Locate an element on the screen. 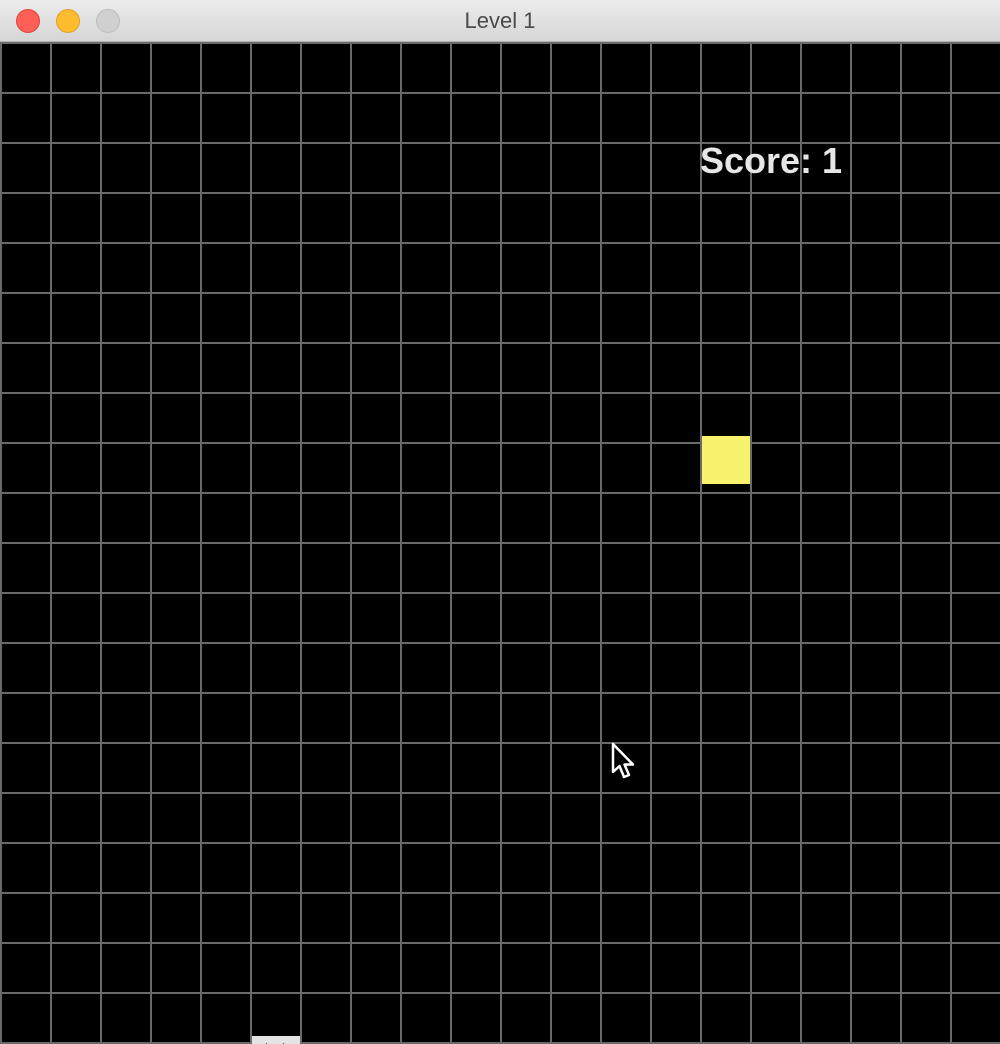  food-tile is located at coordinates (726, 460).